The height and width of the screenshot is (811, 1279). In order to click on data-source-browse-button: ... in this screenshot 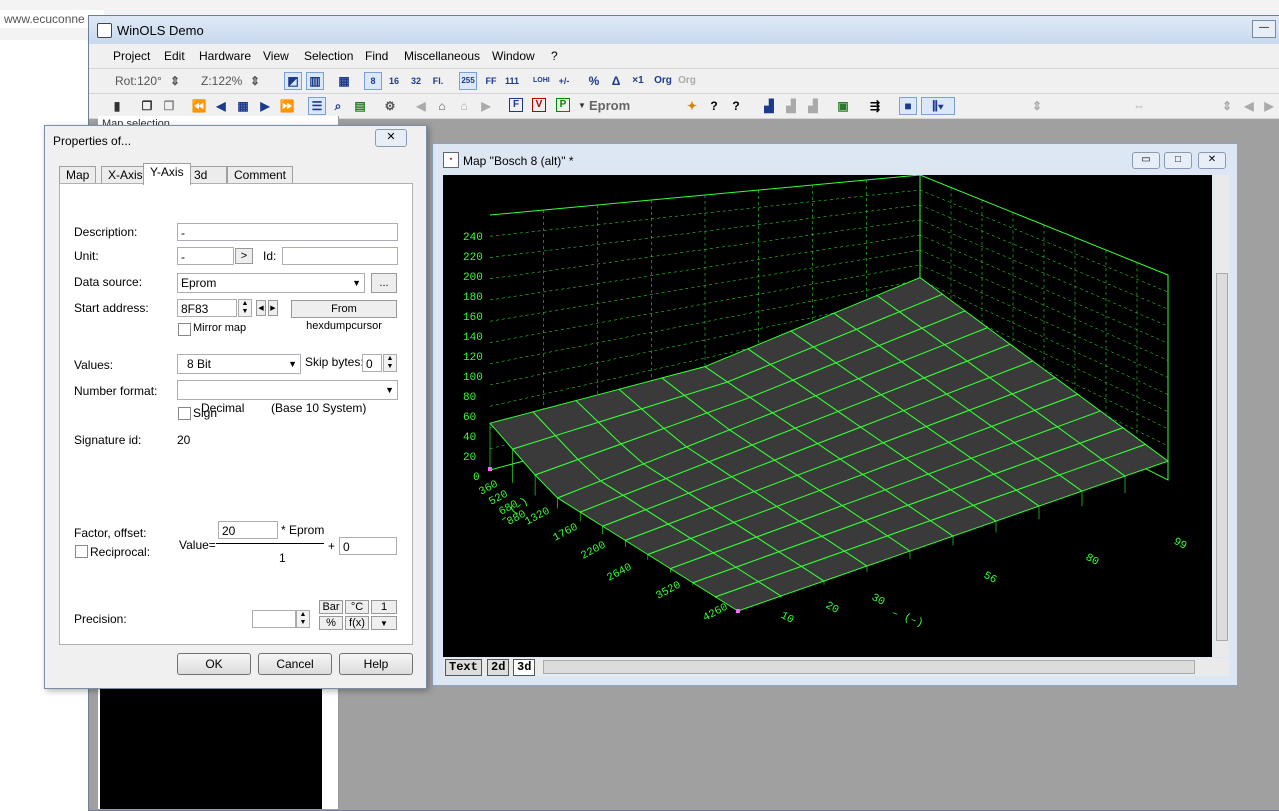, I will do `click(384, 283)`.